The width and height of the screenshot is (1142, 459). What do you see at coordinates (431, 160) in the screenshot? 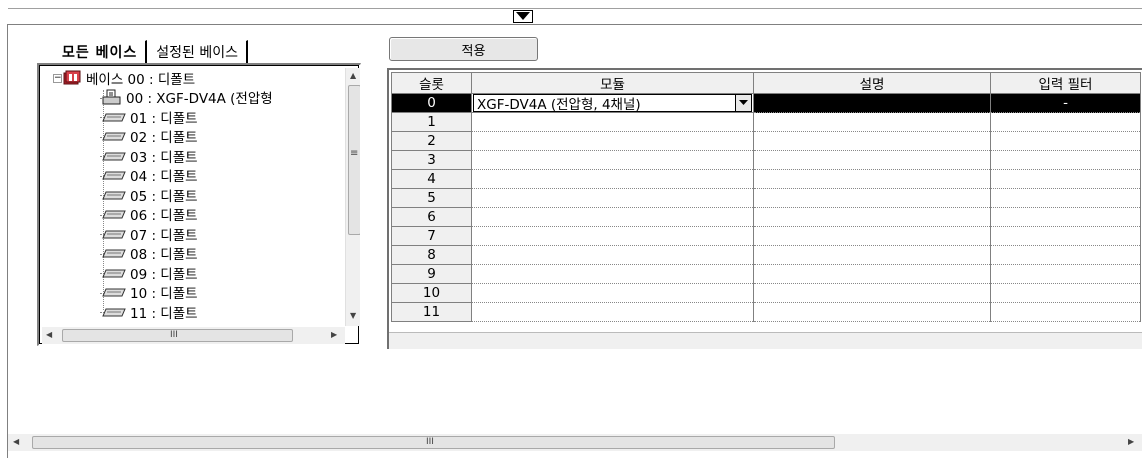
I see `slot-cell: 3` at bounding box center [431, 160].